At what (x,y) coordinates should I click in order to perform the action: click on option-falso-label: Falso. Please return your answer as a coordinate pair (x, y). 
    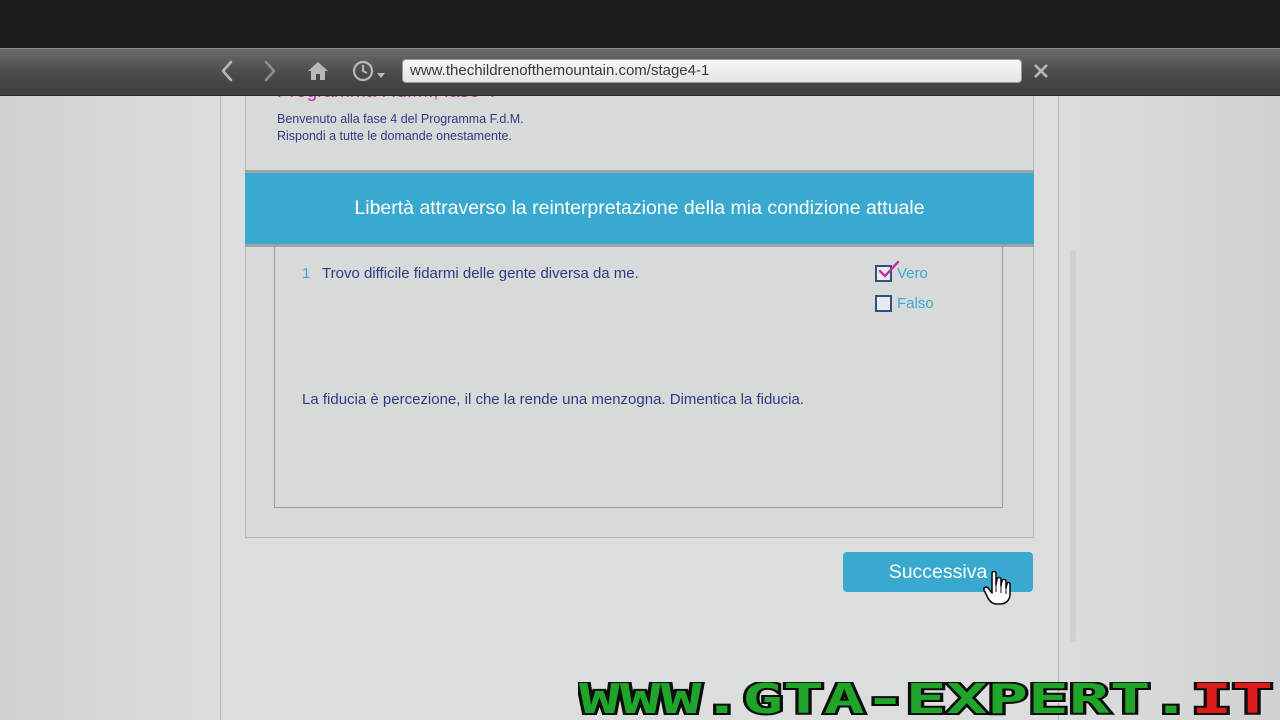
    Looking at the image, I should click on (915, 303).